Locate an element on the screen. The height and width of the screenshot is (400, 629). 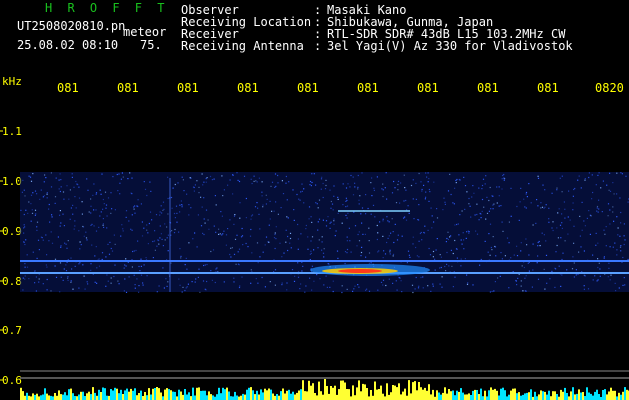
speed-label: 75. is located at coordinates (151, 45).